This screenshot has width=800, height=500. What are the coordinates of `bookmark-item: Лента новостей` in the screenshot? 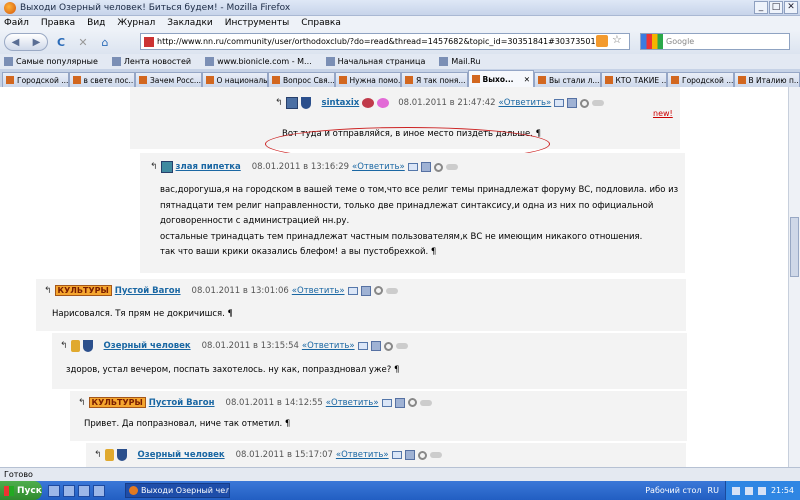 It's located at (151, 61).